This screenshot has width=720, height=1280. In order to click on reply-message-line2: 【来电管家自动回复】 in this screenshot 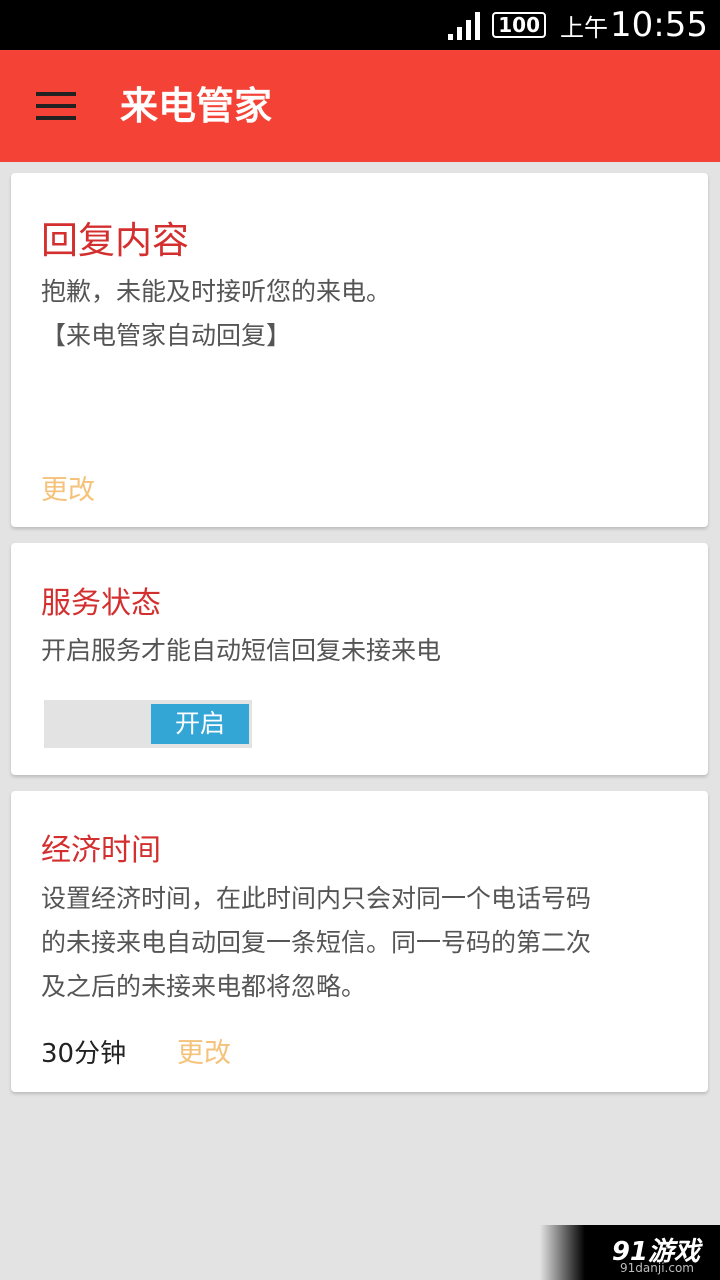, I will do `click(166, 335)`.